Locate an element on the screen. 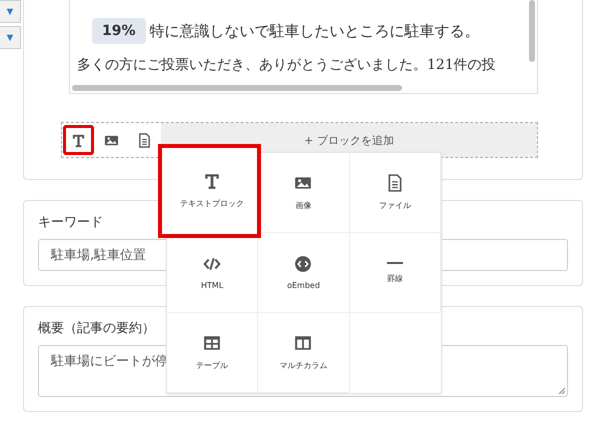  menu-item: テキストブロック is located at coordinates (209, 191).